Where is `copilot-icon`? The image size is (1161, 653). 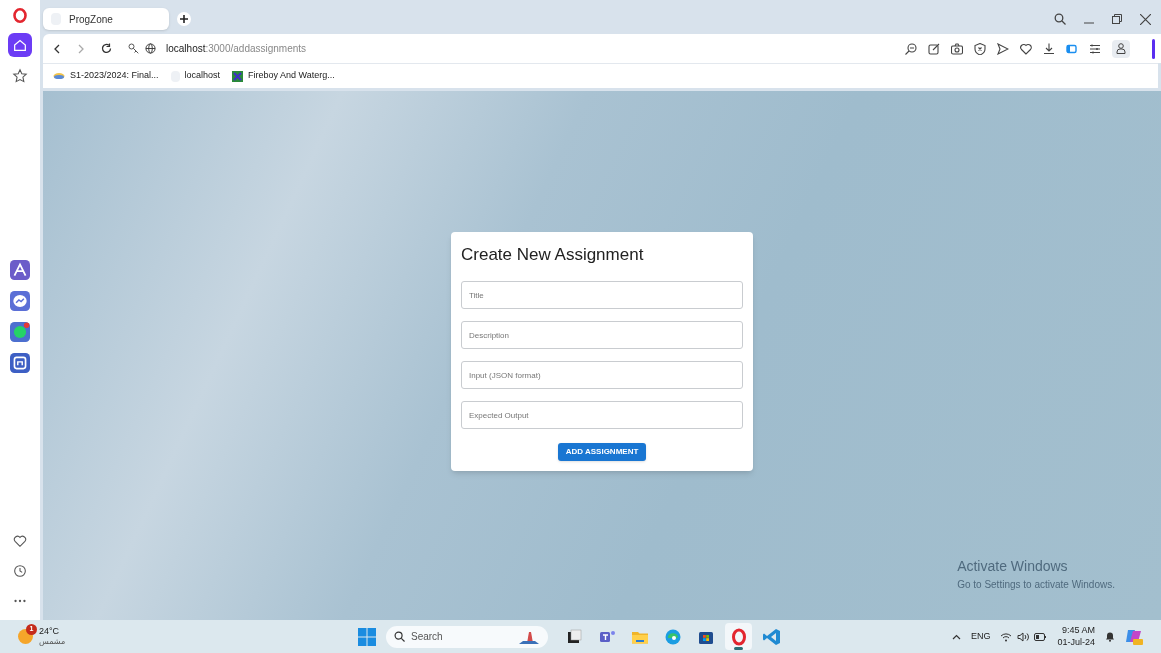 copilot-icon is located at coordinates (1134, 636).